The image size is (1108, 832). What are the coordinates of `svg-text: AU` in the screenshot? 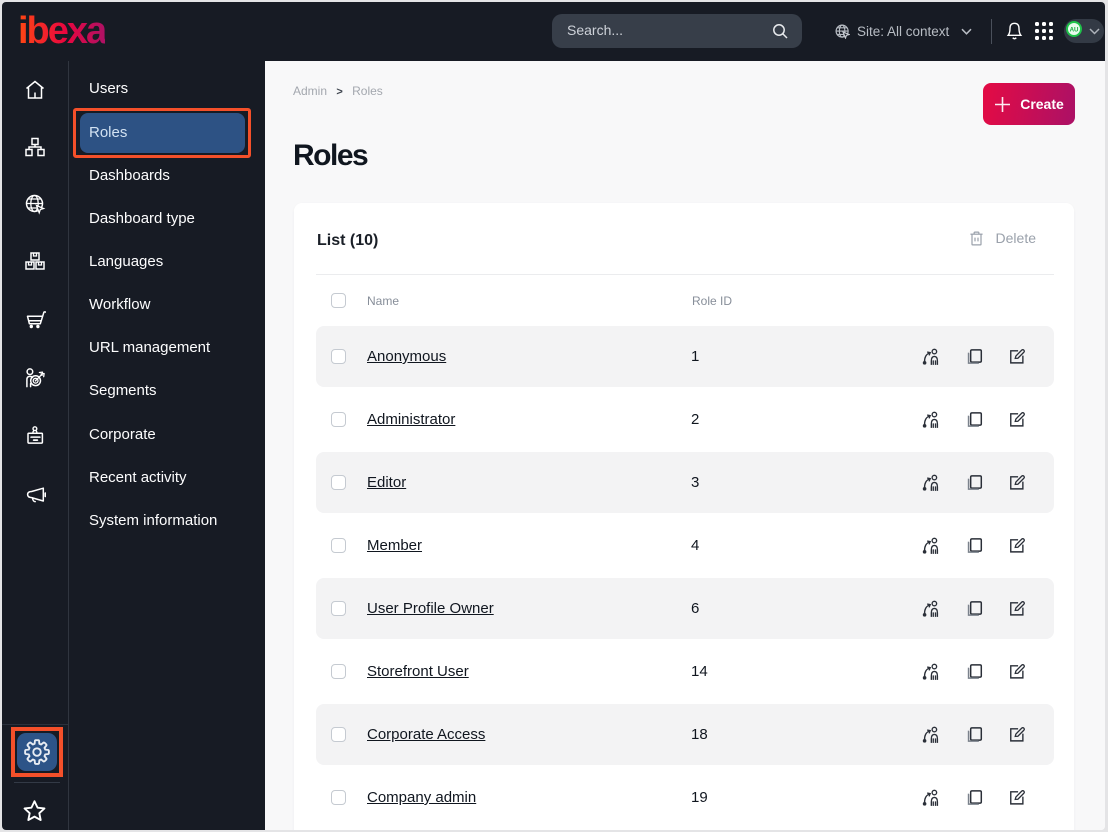 It's located at (1074, 29).